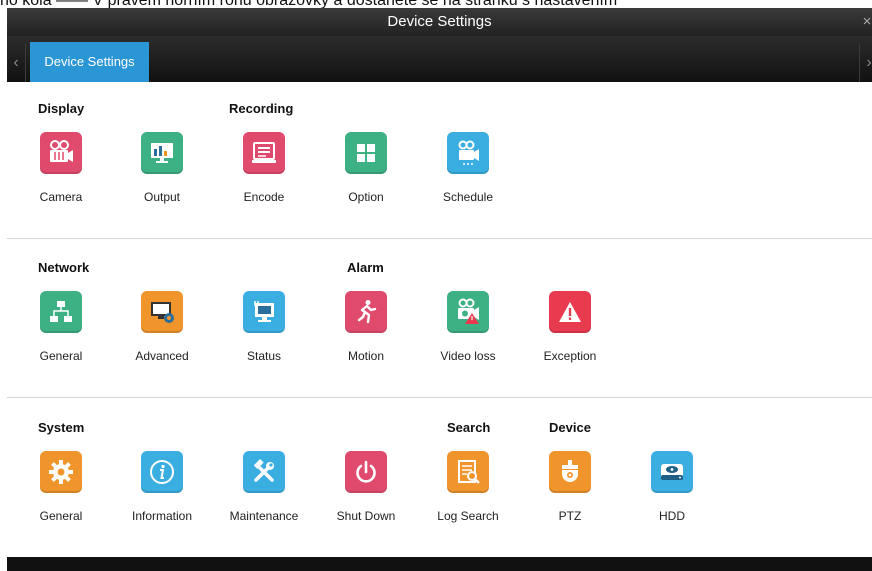  What do you see at coordinates (366, 472) in the screenshot?
I see `power-icon` at bounding box center [366, 472].